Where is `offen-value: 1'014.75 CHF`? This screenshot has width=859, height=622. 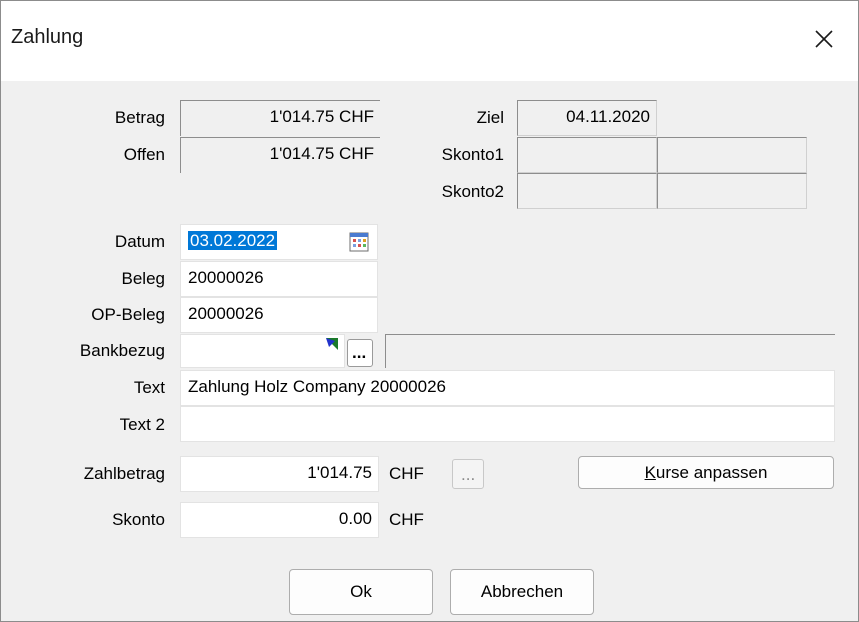 offen-value: 1'014.75 CHF is located at coordinates (321, 153).